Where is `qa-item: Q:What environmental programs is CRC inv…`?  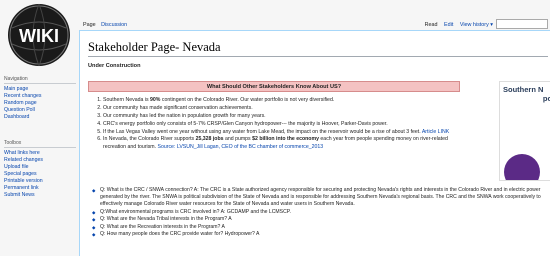
qa-item: Q:What environmental programs is CRC inv… is located at coordinates (320, 212).